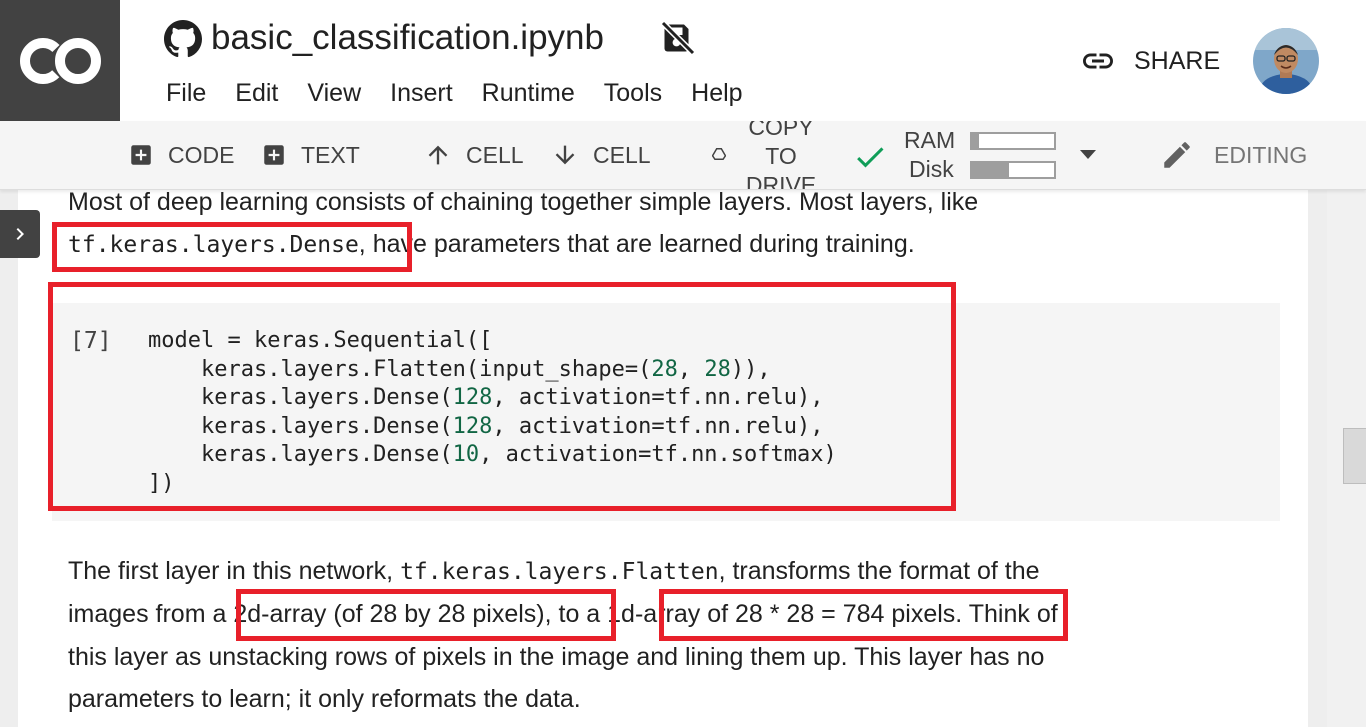 The image size is (1366, 727). What do you see at coordinates (576, 614) in the screenshot?
I see `text-run: , to a` at bounding box center [576, 614].